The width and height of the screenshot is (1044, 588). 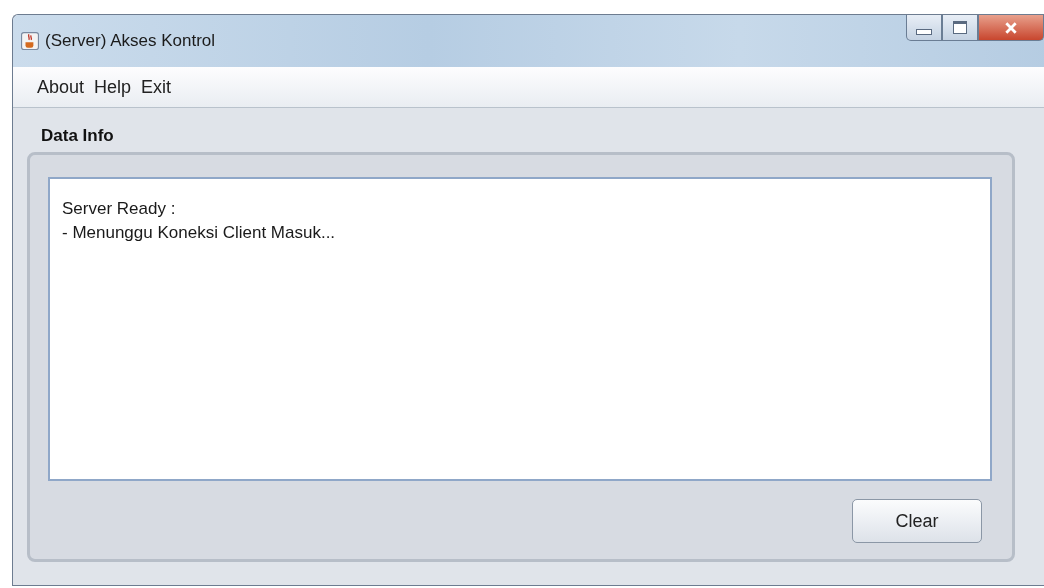 I want to click on close-icon, so click(x=1011, y=27).